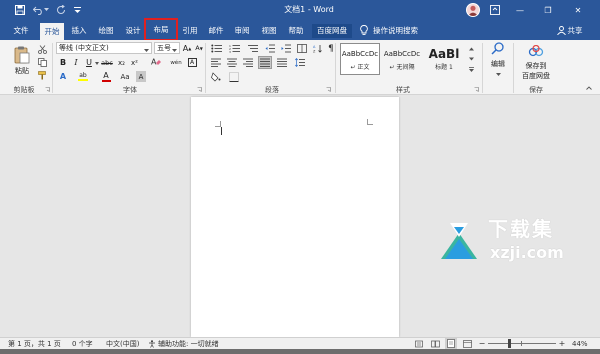 The image size is (600, 354). I want to click on tab-review: 审阅, so click(242, 31).